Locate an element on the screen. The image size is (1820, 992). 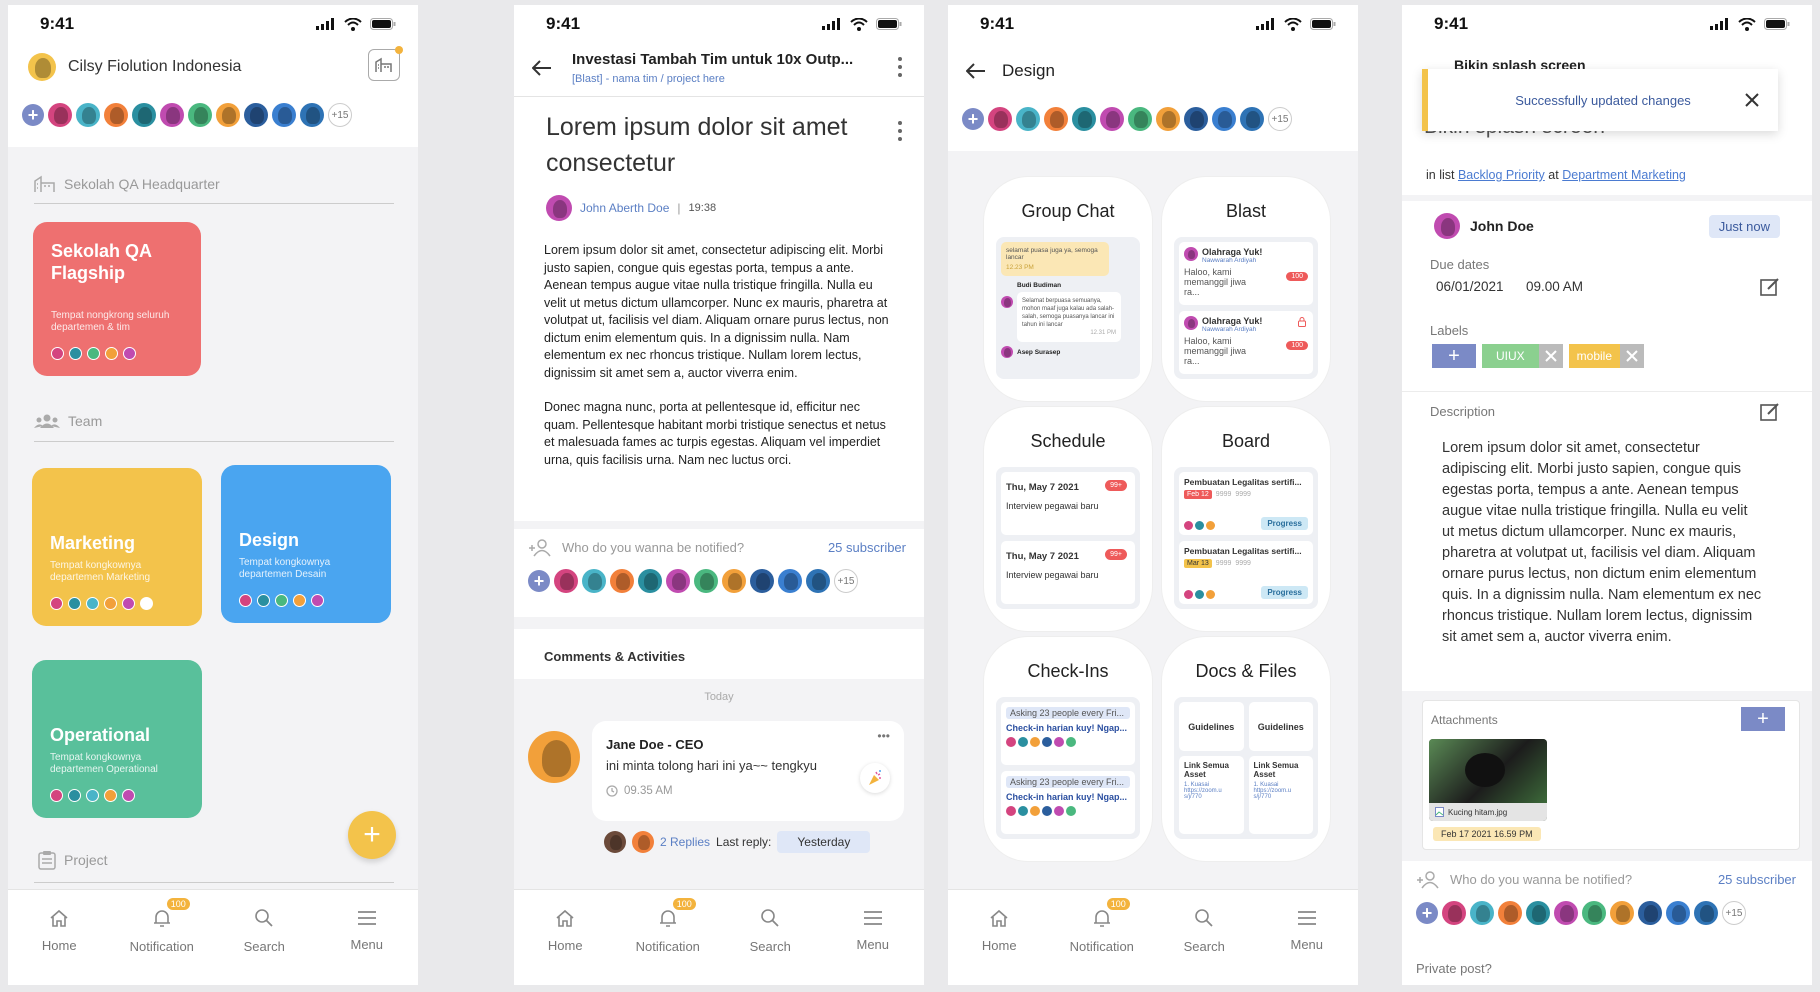
reply-summary: 2 Replies Last reply: Yesterday is located at coordinates (737, 842).